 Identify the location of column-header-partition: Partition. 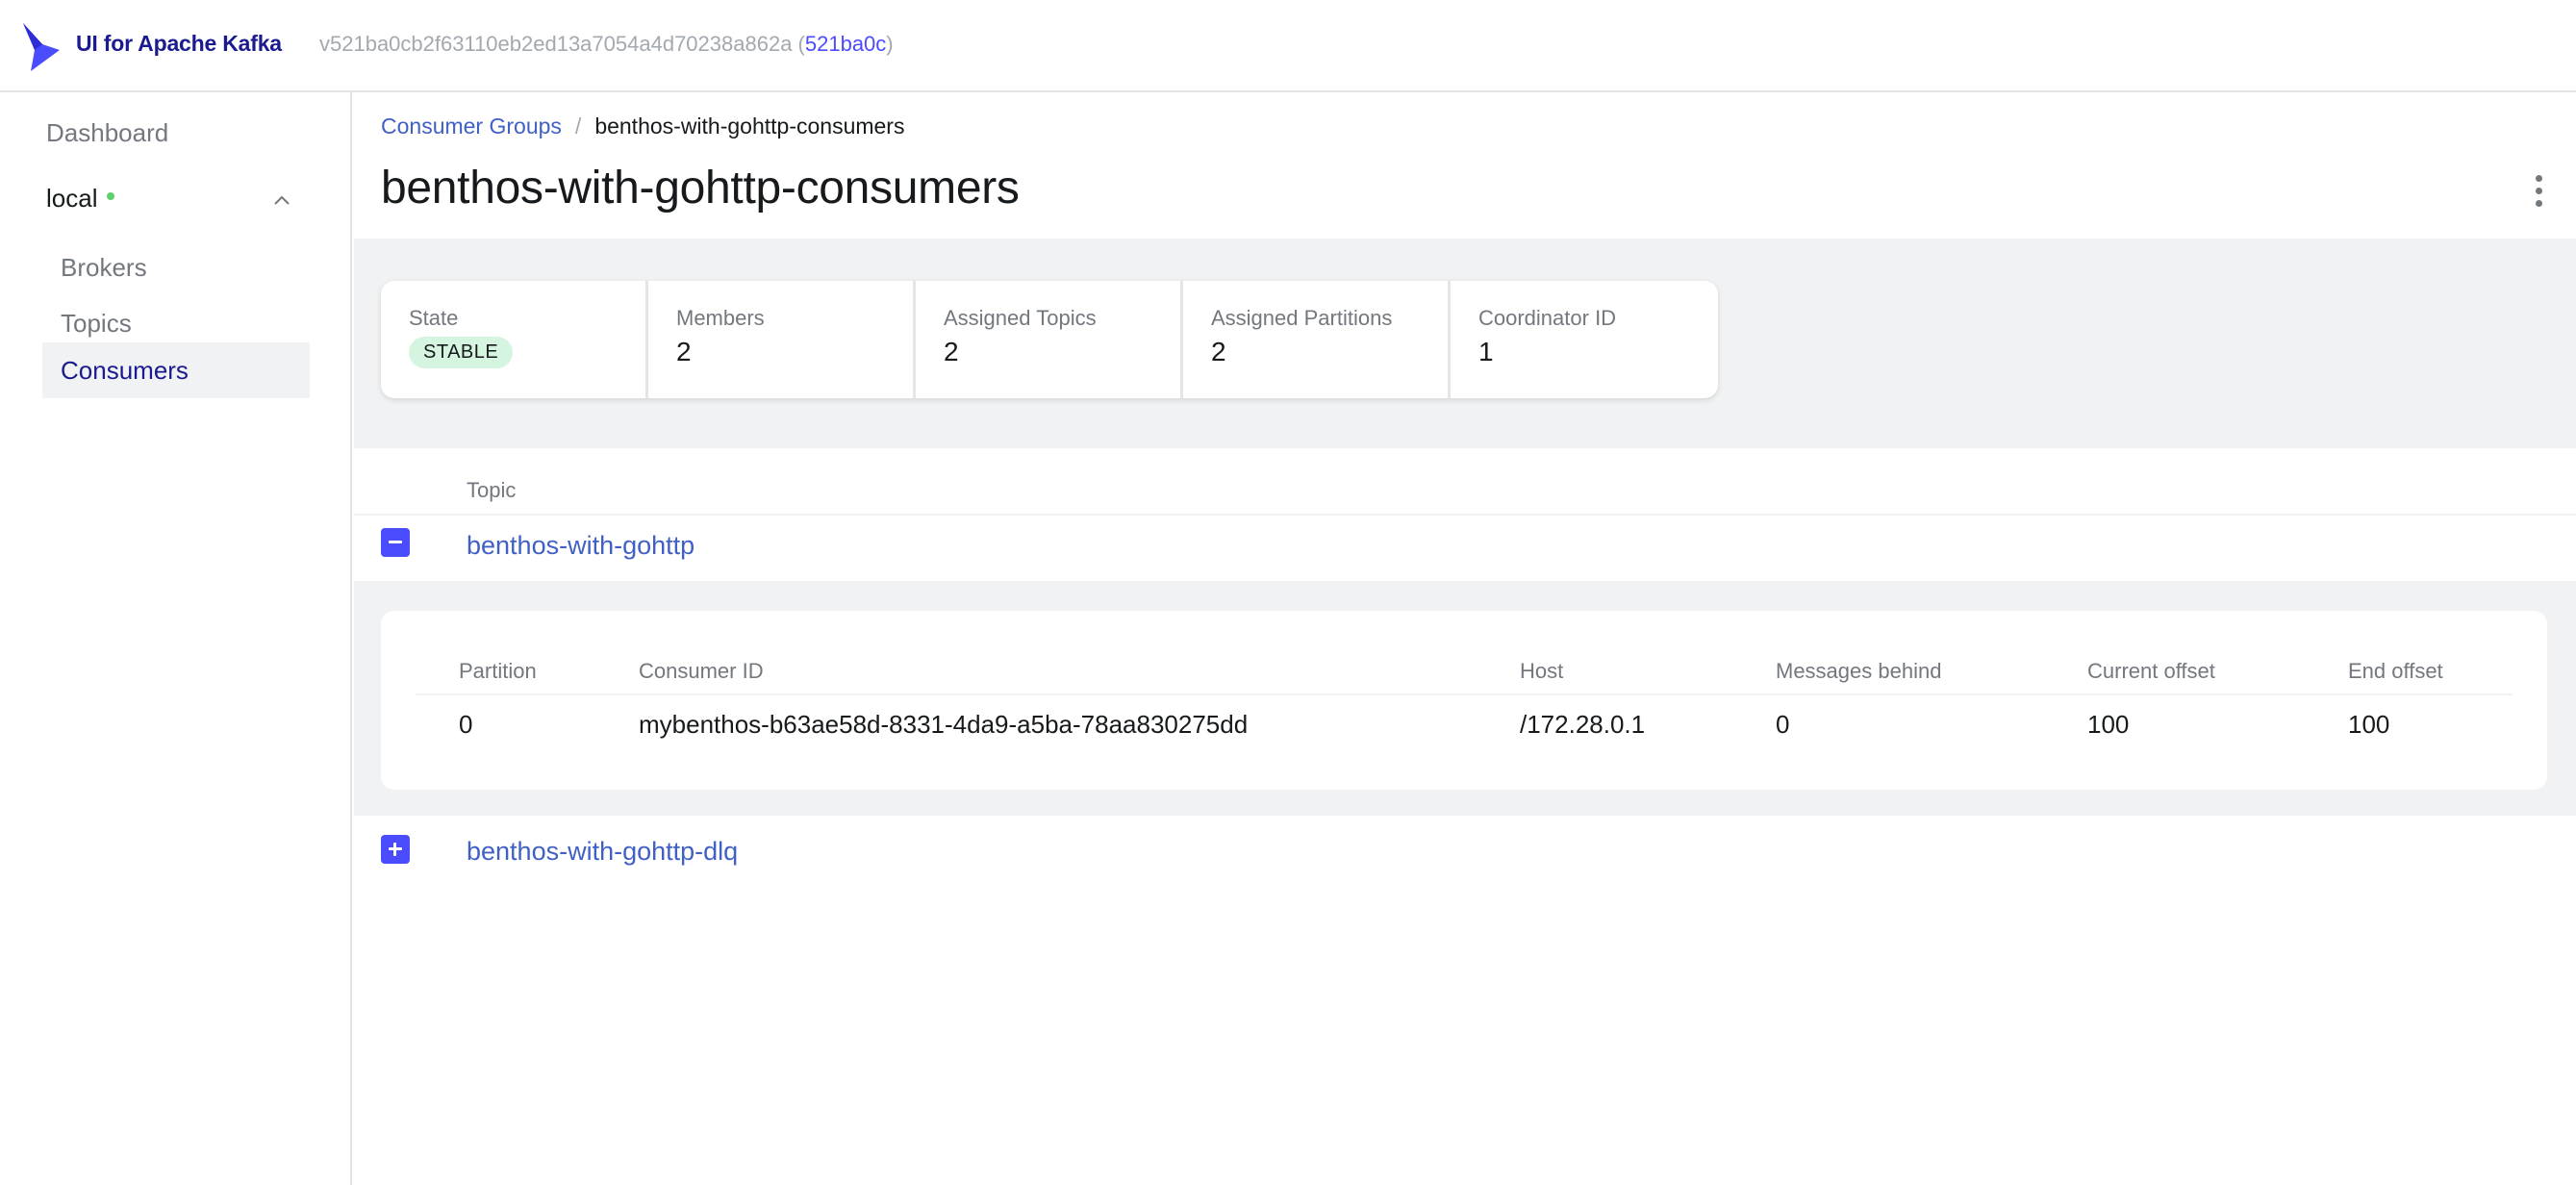
(498, 671).